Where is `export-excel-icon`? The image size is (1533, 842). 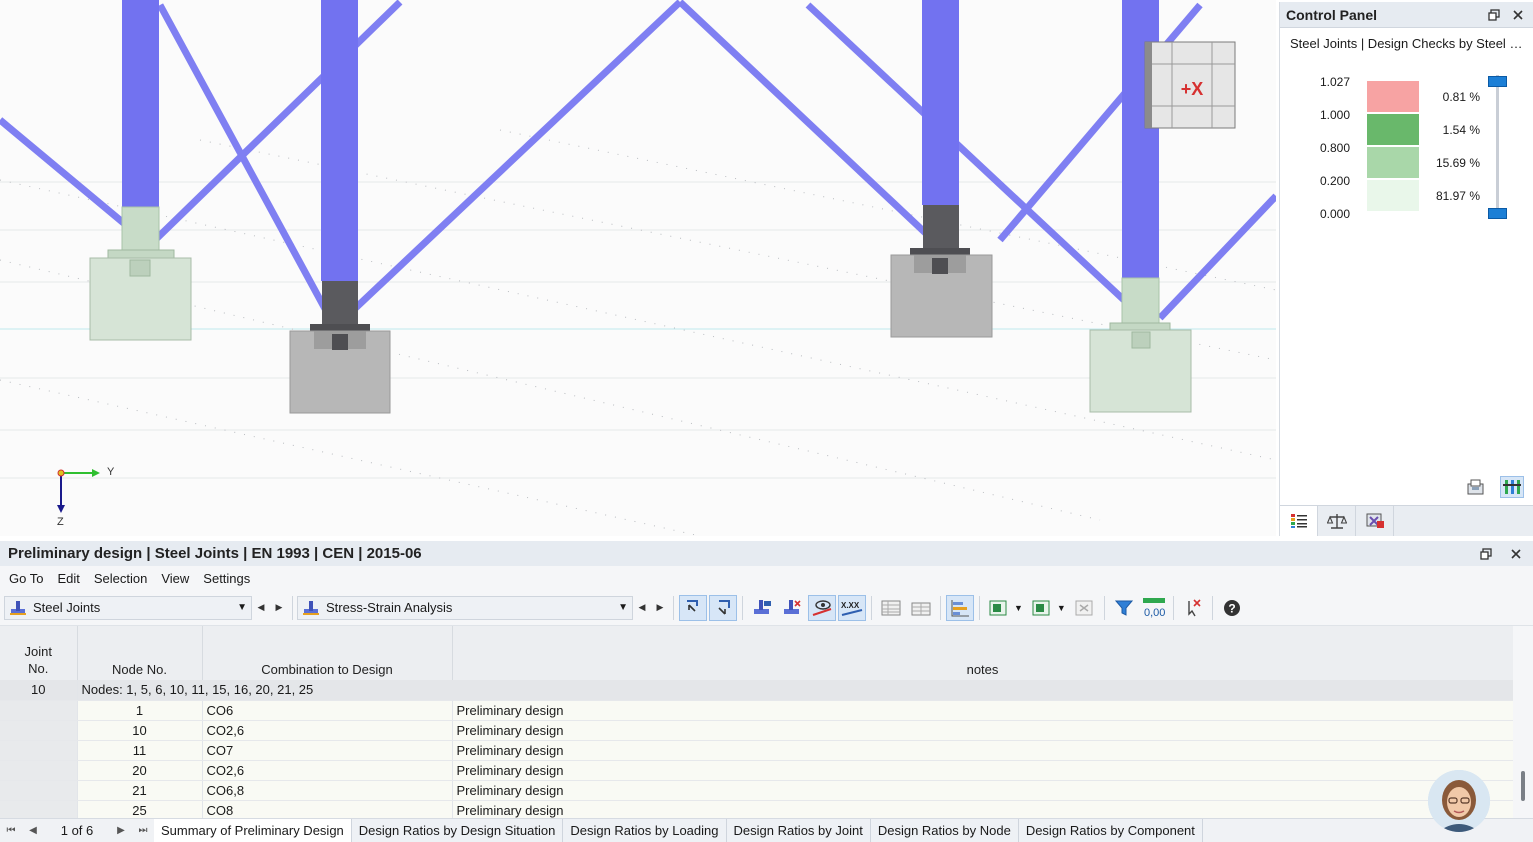
export-excel-icon is located at coordinates (999, 608).